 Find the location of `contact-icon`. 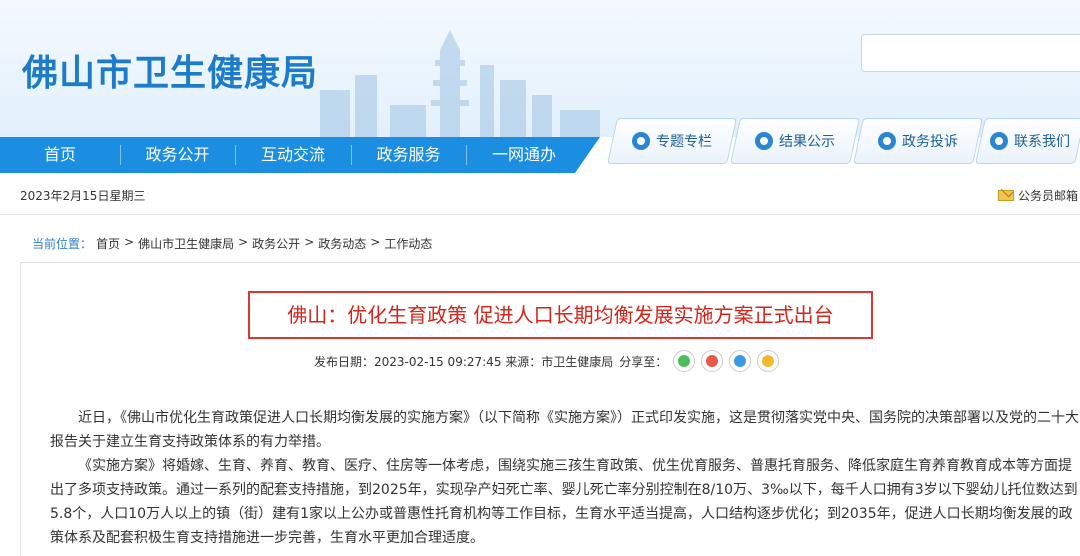

contact-icon is located at coordinates (999, 141).